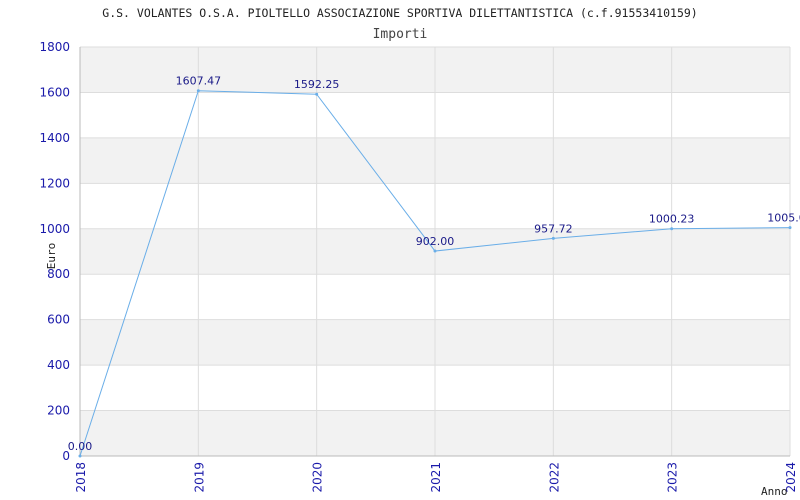 The image size is (800, 500). Describe the element at coordinates (54, 229) in the screenshot. I see `y-tick-label: 1000` at that location.